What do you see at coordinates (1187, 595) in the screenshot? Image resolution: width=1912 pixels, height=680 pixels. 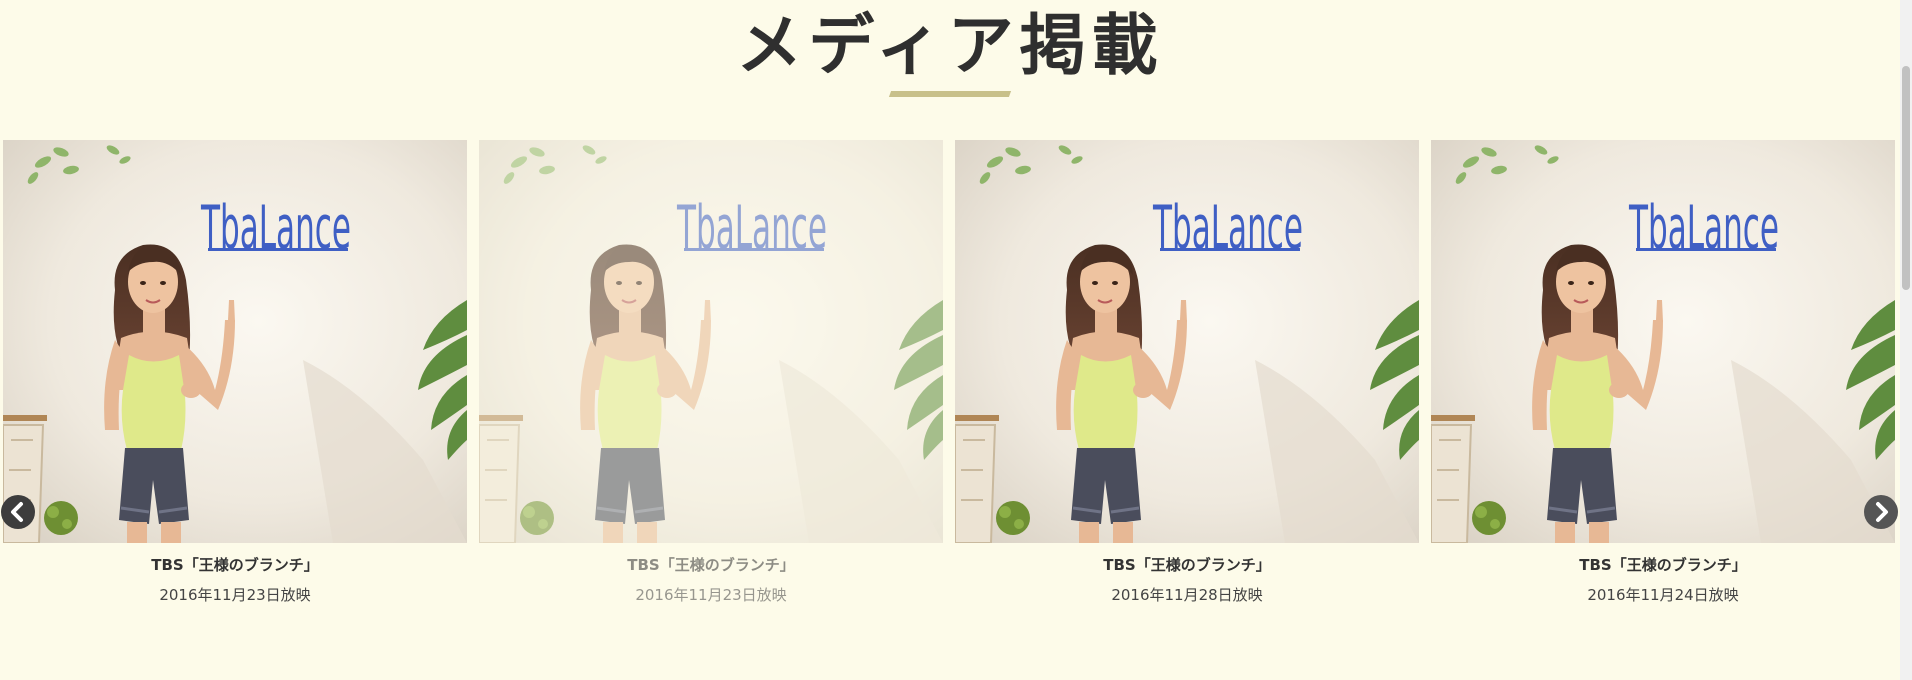 I see `media-card-date: 2016年11月28日放映` at bounding box center [1187, 595].